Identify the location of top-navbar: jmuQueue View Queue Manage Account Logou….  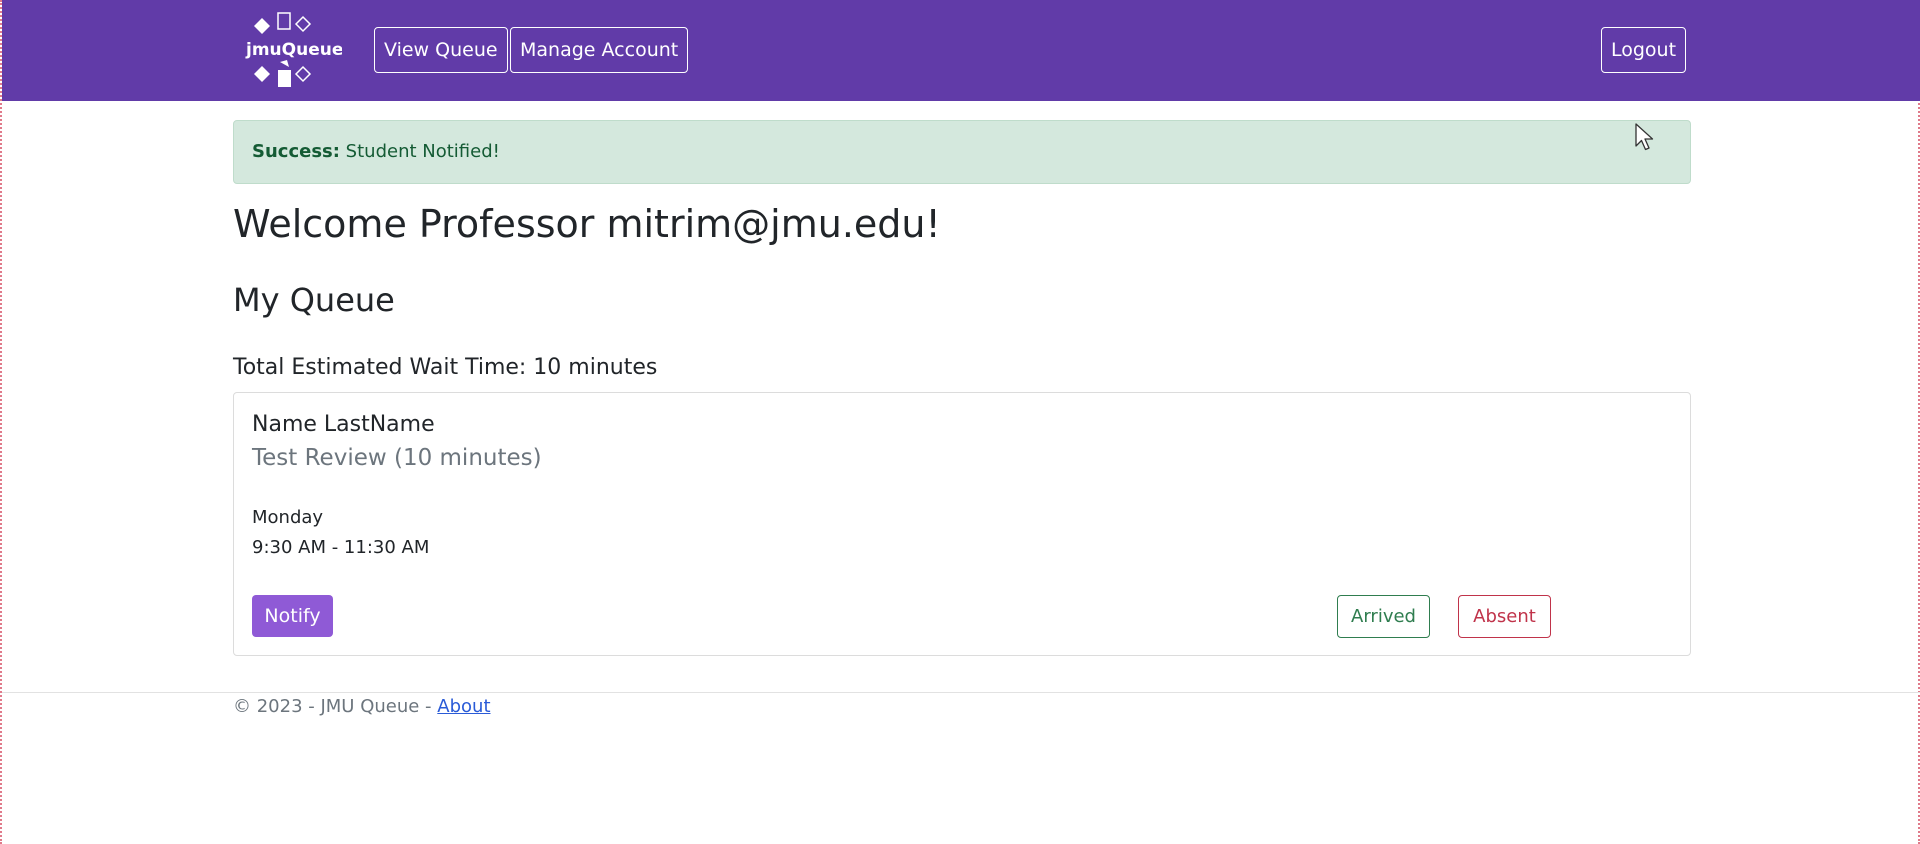
(961, 50).